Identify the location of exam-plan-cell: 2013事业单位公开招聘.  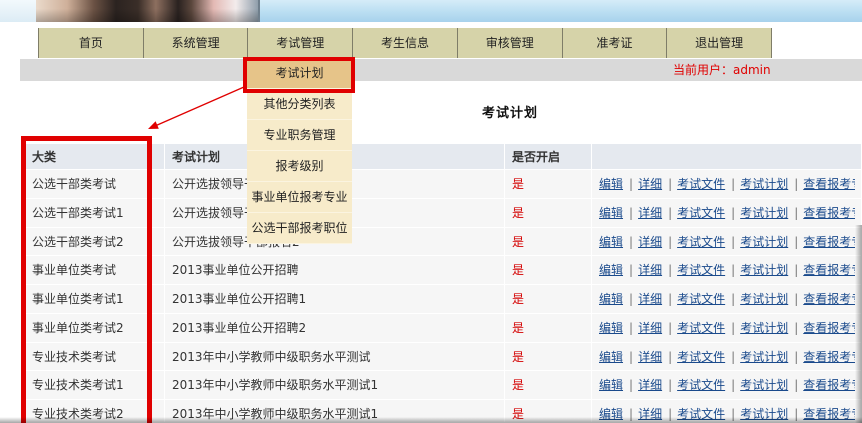
(335, 270).